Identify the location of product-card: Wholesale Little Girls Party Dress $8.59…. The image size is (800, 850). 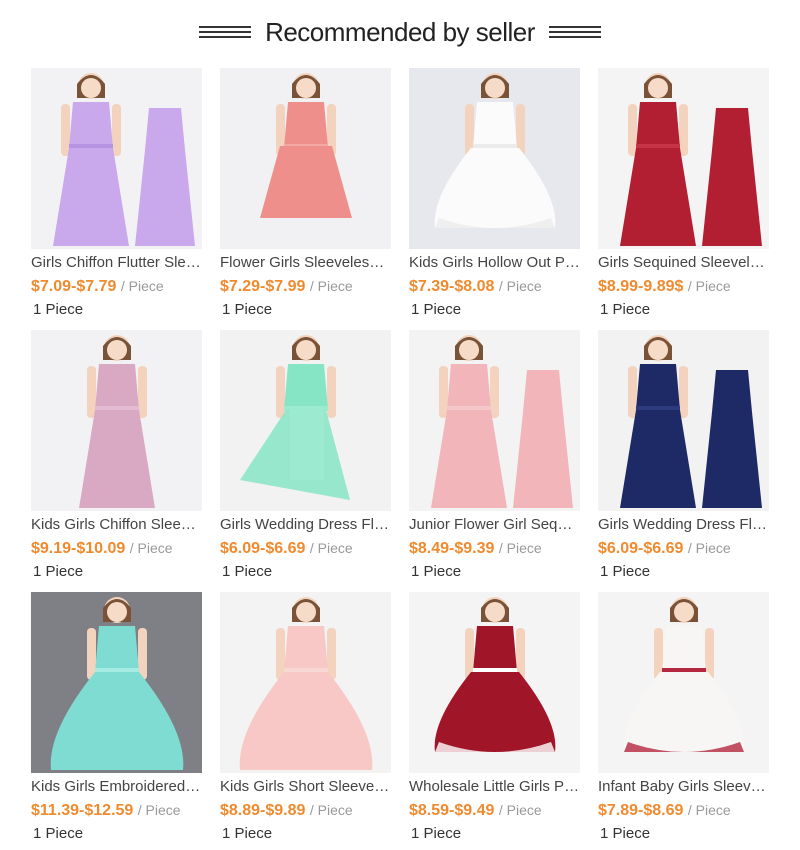
(494, 718).